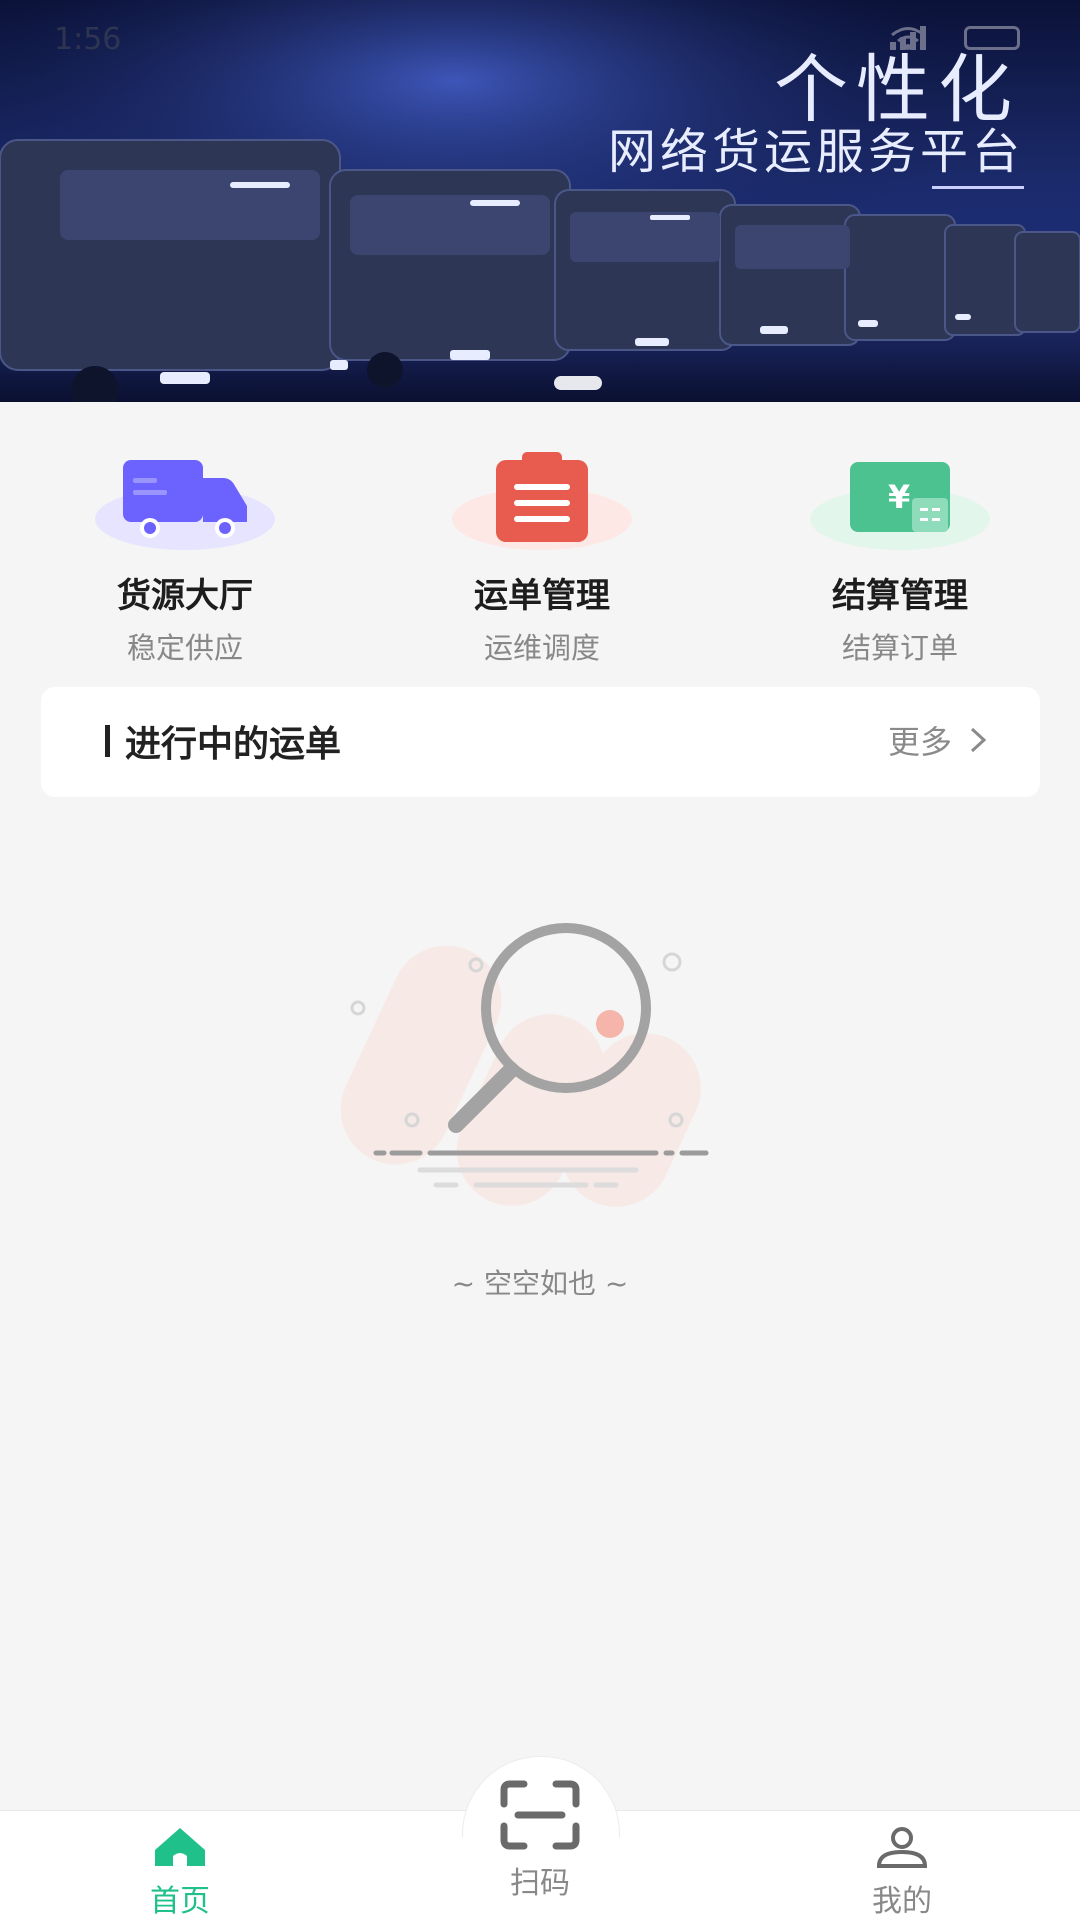 The height and width of the screenshot is (1921, 1080). What do you see at coordinates (540, 1815) in the screenshot?
I see `scan-icon` at bounding box center [540, 1815].